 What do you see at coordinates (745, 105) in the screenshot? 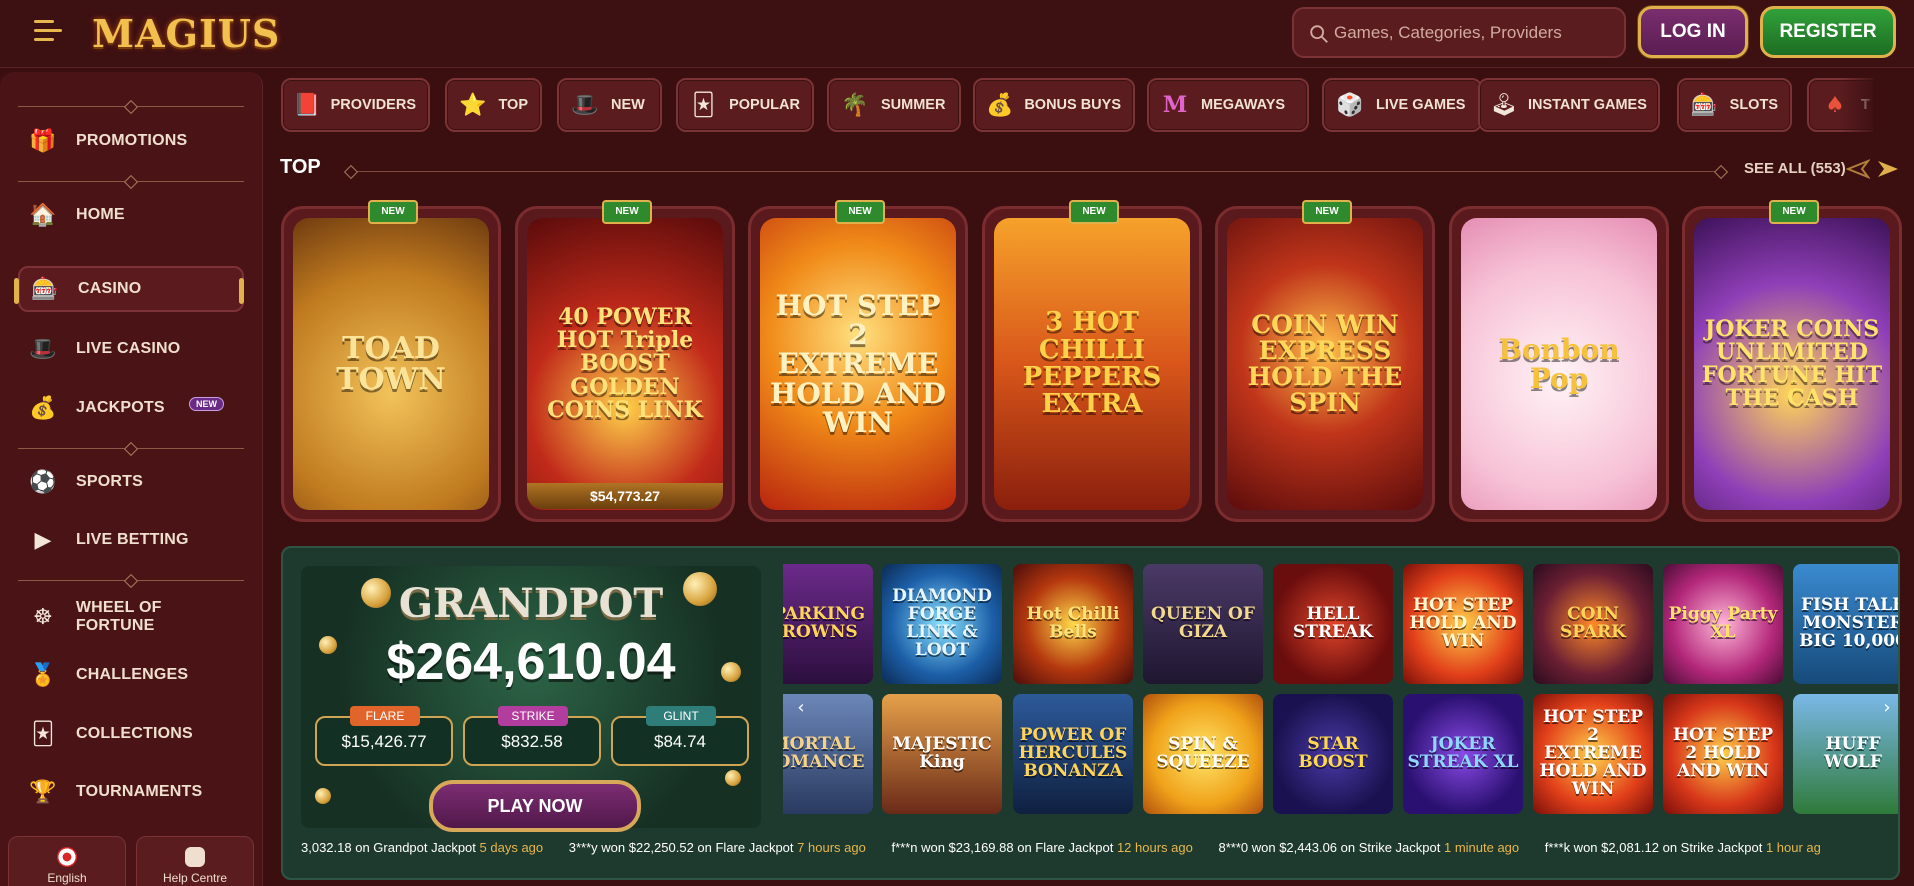
I see `tab-popular: 🃏 POPULAR` at bounding box center [745, 105].